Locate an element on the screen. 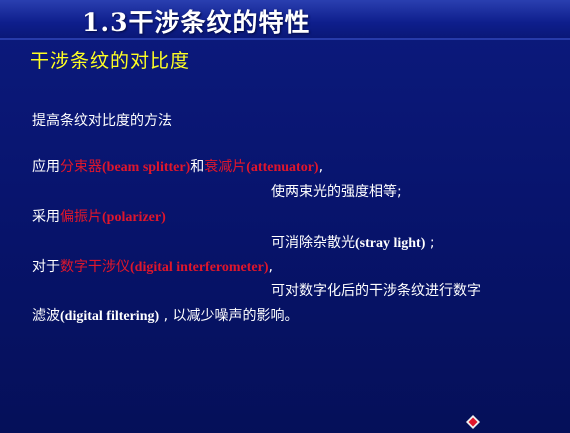  term-attenuator: 衰减片(attenuator) is located at coordinates (261, 167).